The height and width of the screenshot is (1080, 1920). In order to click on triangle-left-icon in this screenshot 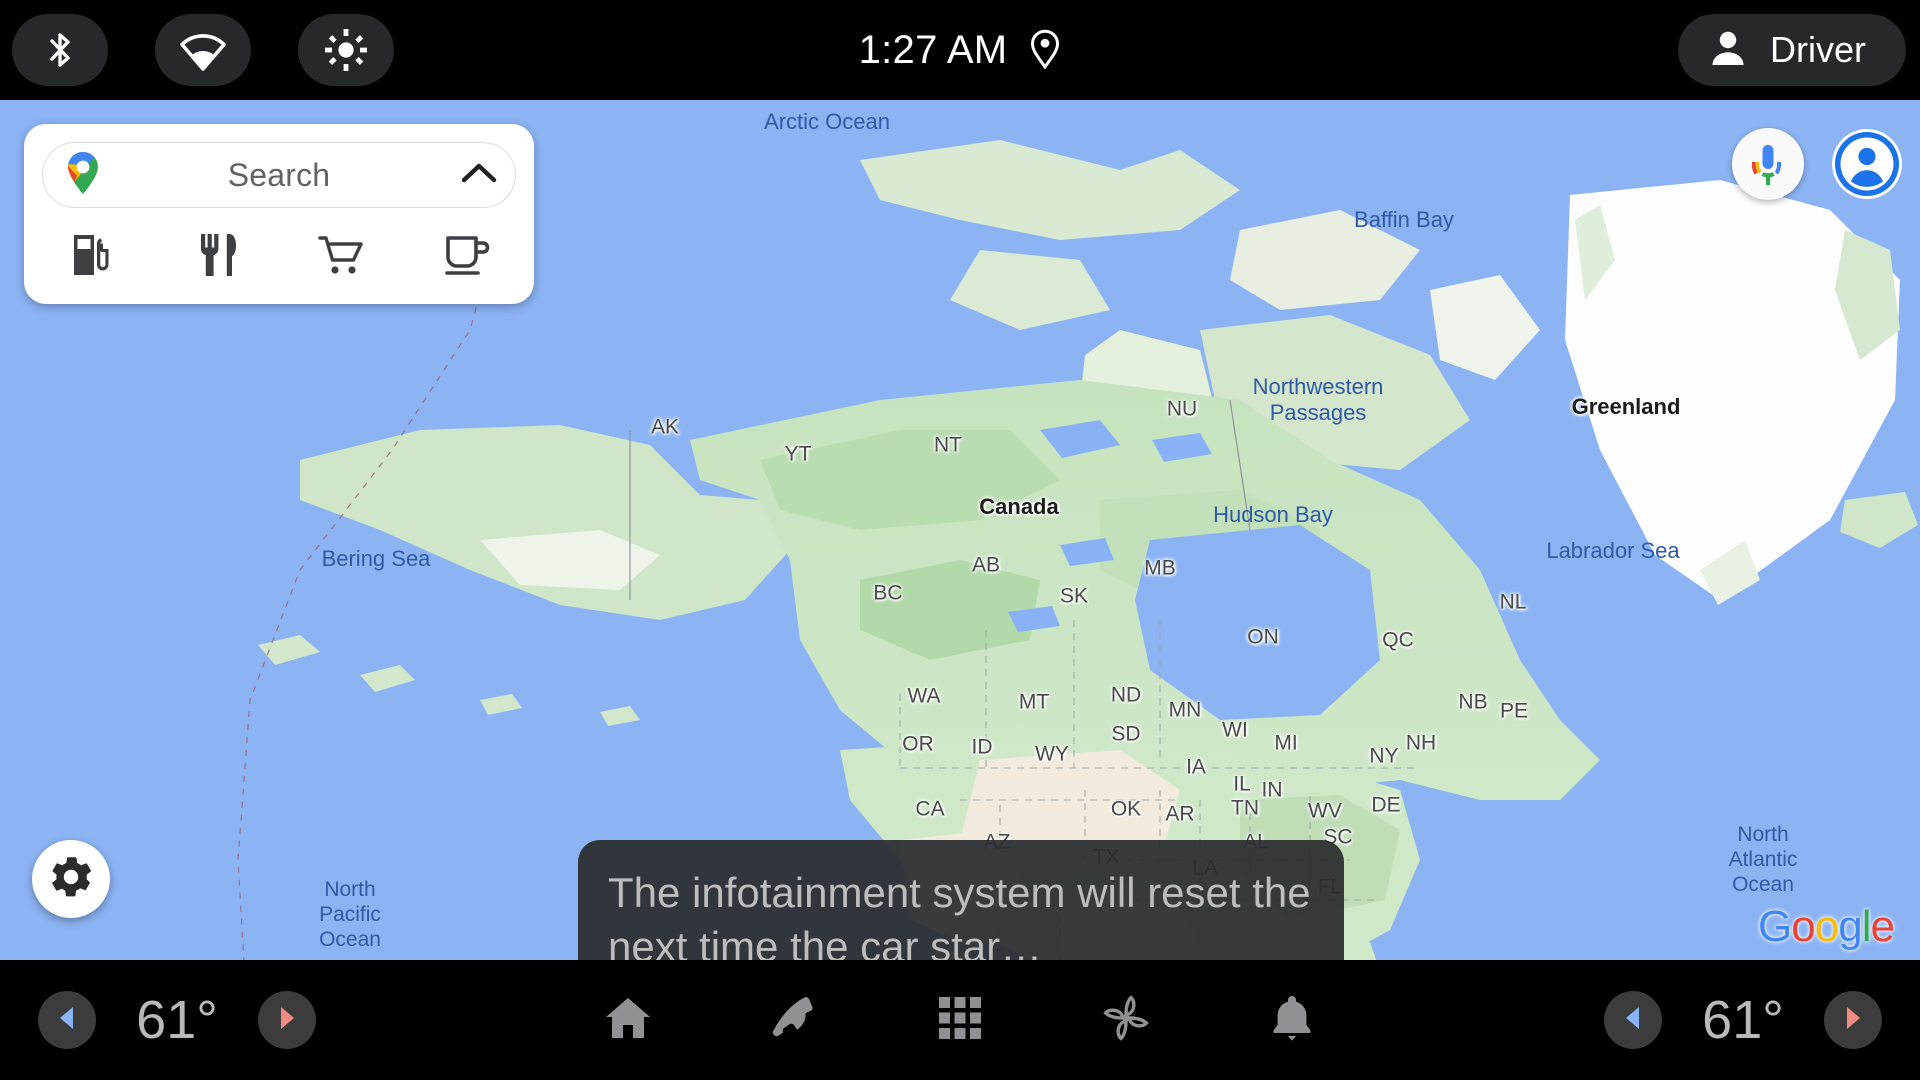, I will do `click(1633, 1020)`.